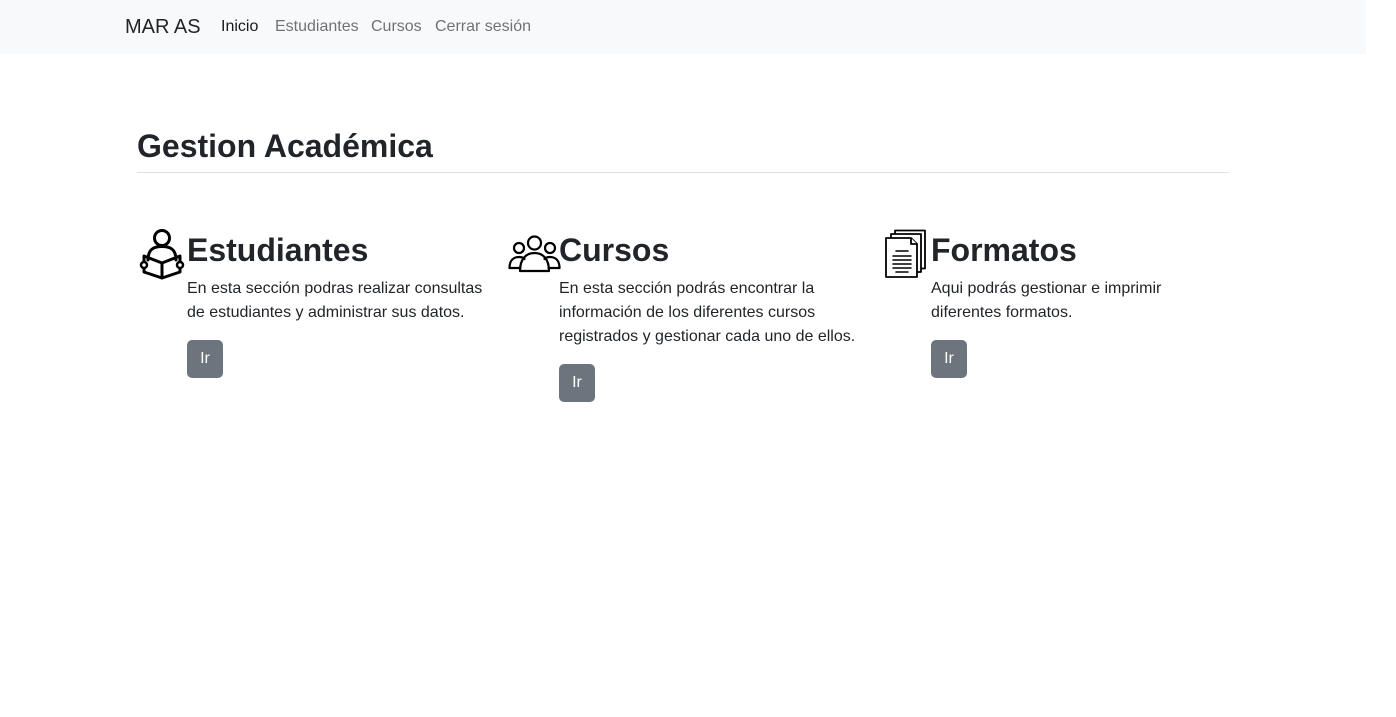 The image size is (1396, 717). I want to click on description-line: En esta sección podrás encontrar la, so click(687, 288).